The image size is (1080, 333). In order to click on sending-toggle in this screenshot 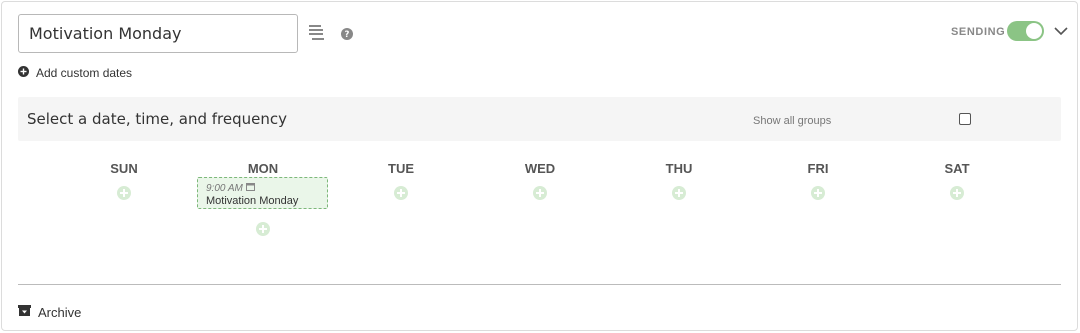, I will do `click(1025, 31)`.